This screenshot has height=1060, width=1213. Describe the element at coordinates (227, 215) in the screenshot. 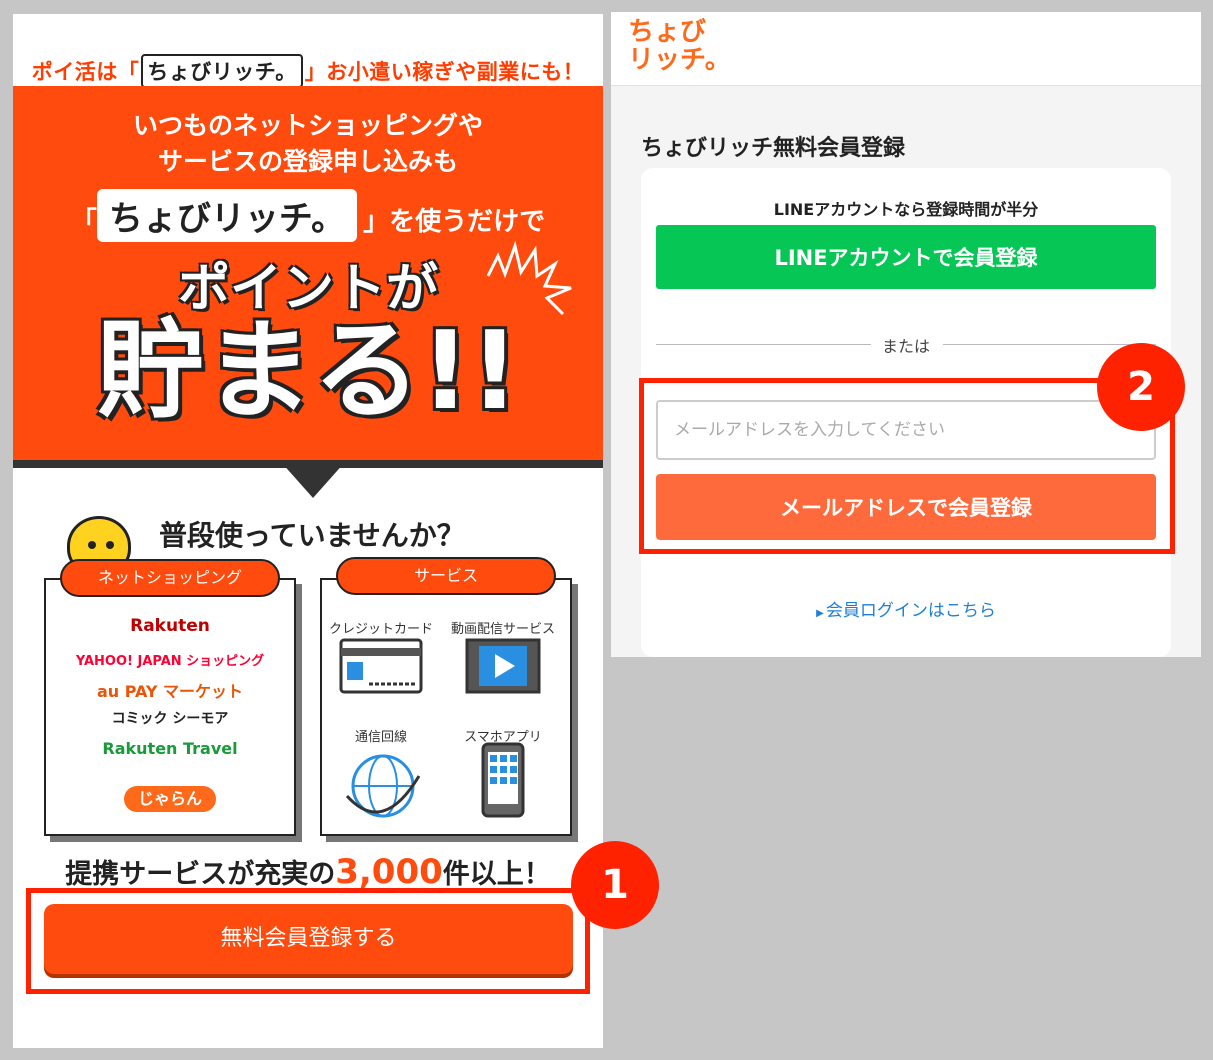

I see `hero-logo: ちょびリッチ。` at that location.